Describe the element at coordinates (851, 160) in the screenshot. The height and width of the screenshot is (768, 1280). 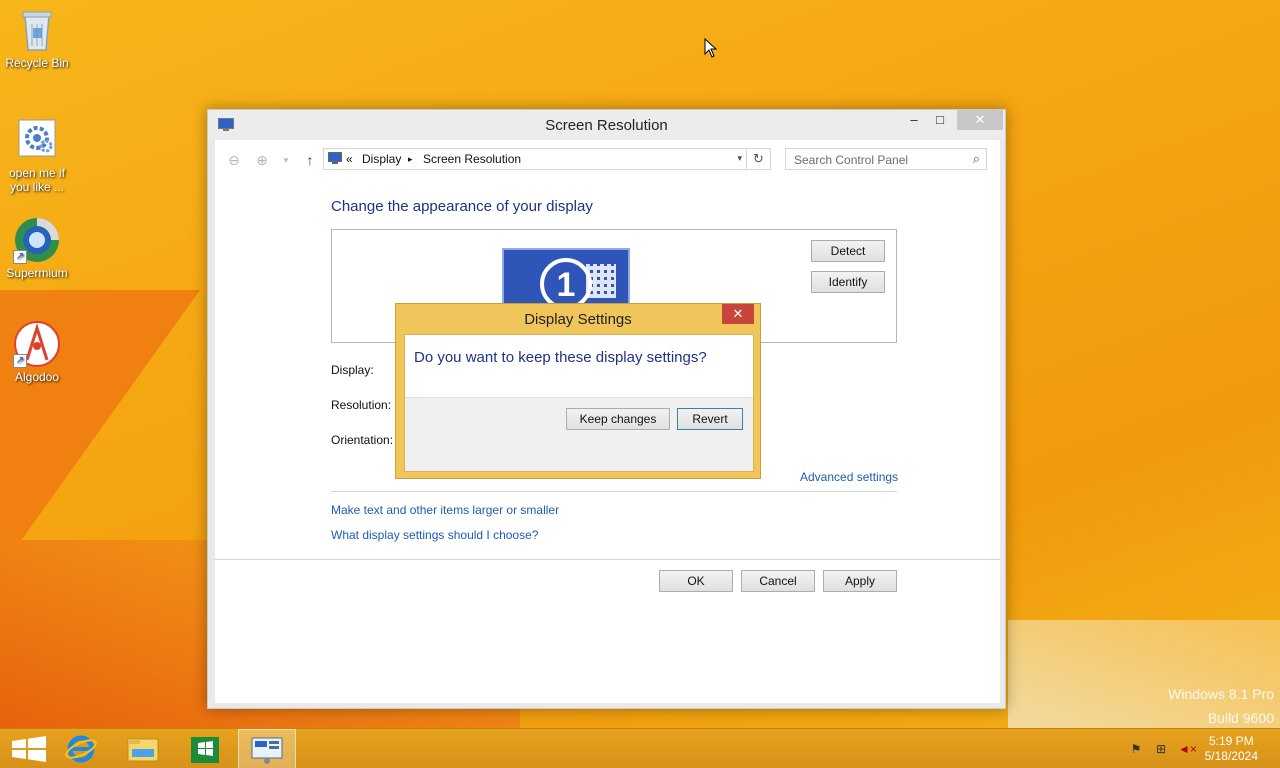
I see `search-placeholder: Search Control Panel` at that location.